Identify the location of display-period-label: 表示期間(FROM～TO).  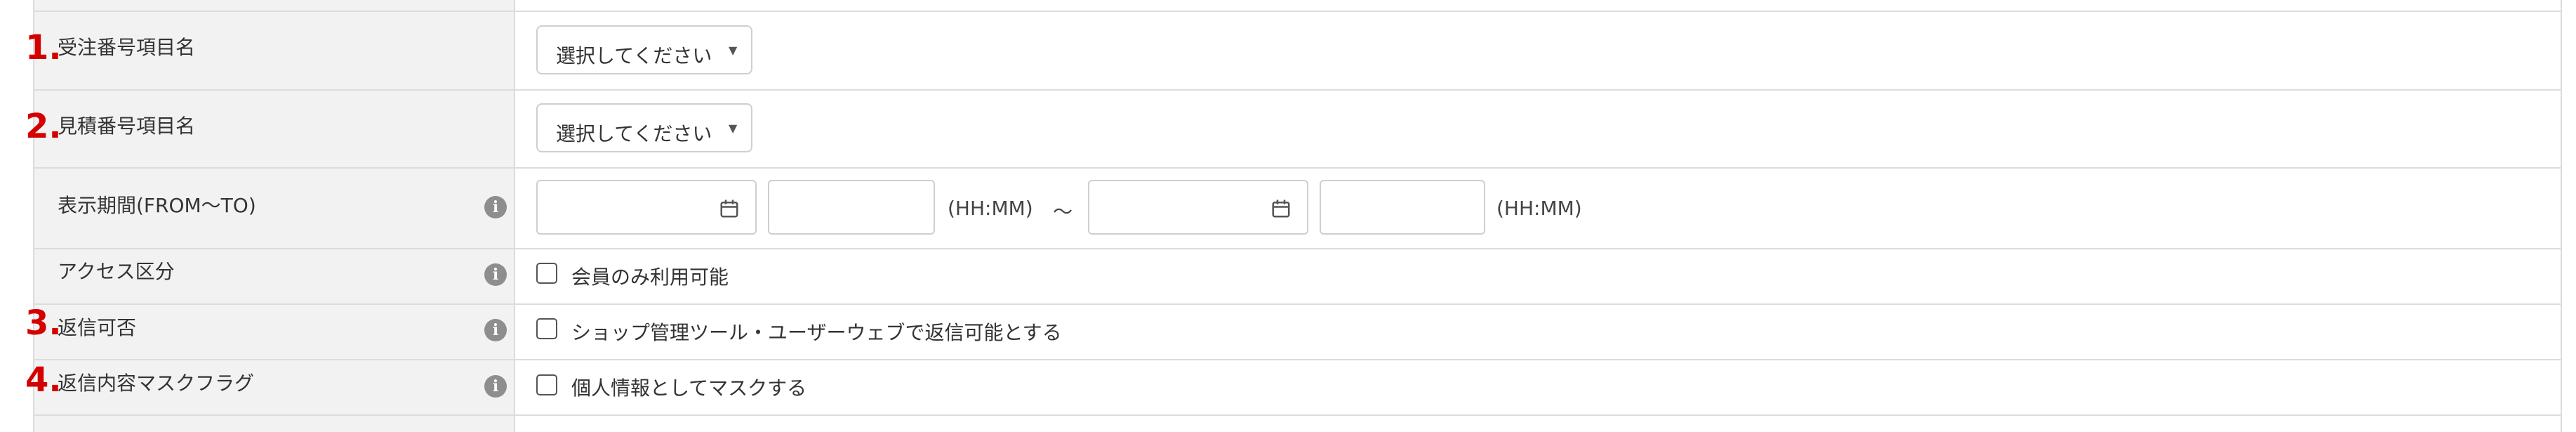
(157, 206).